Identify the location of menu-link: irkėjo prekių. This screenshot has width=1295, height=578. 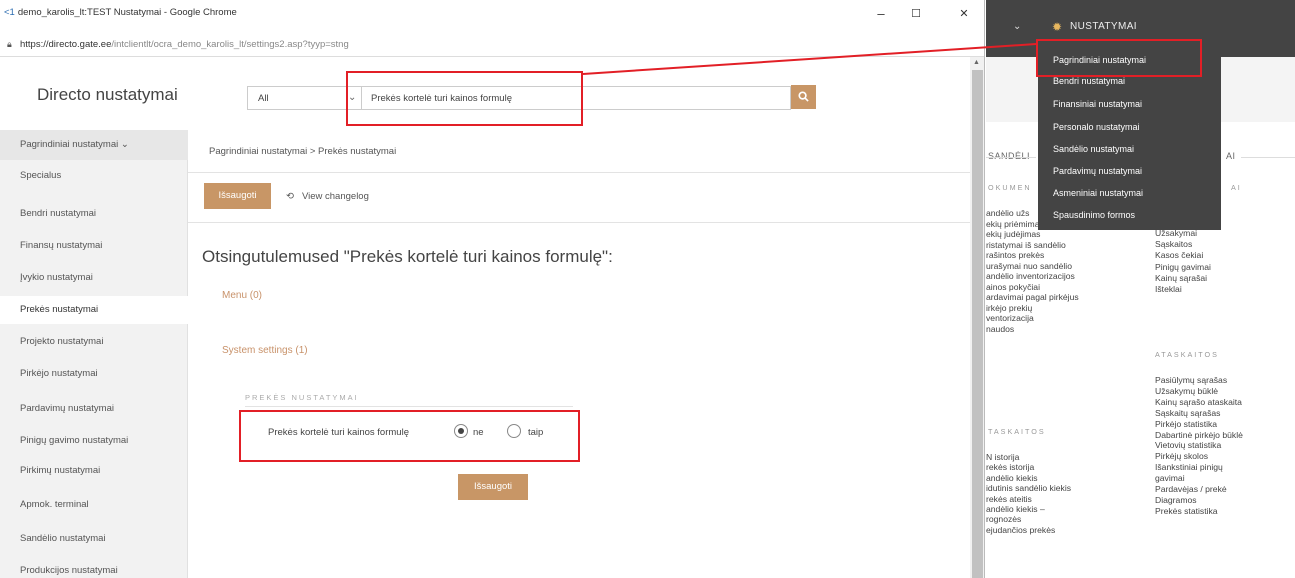
(1009, 308).